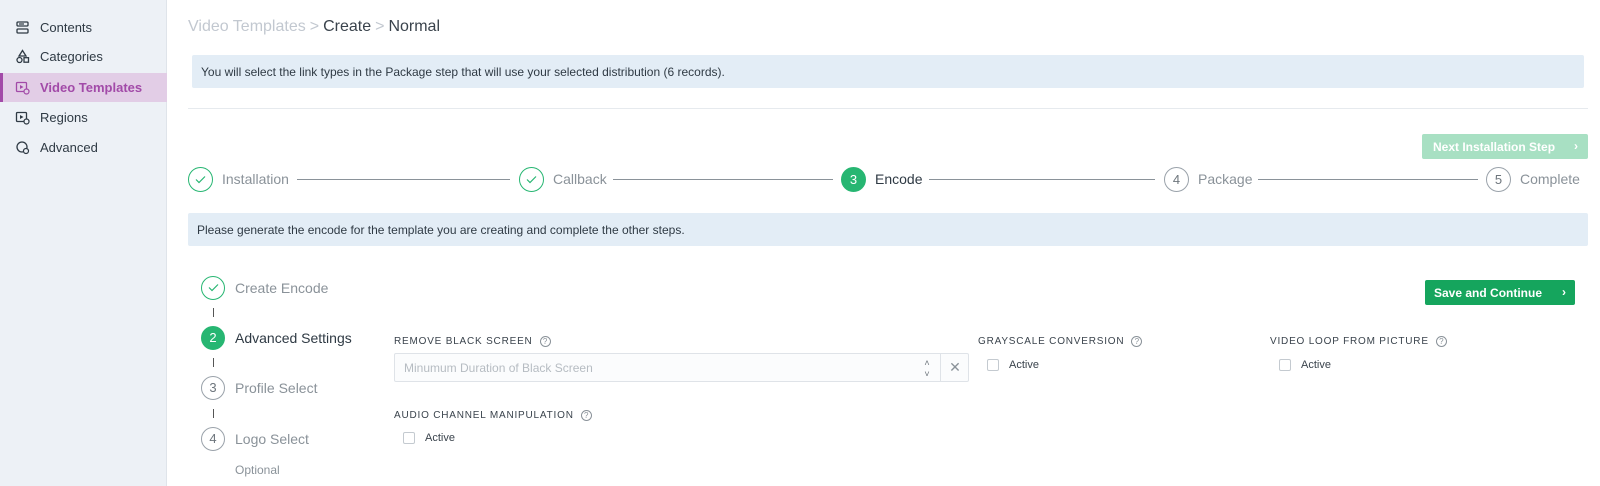  Describe the element at coordinates (213, 337) in the screenshot. I see `substep-number: 2` at that location.